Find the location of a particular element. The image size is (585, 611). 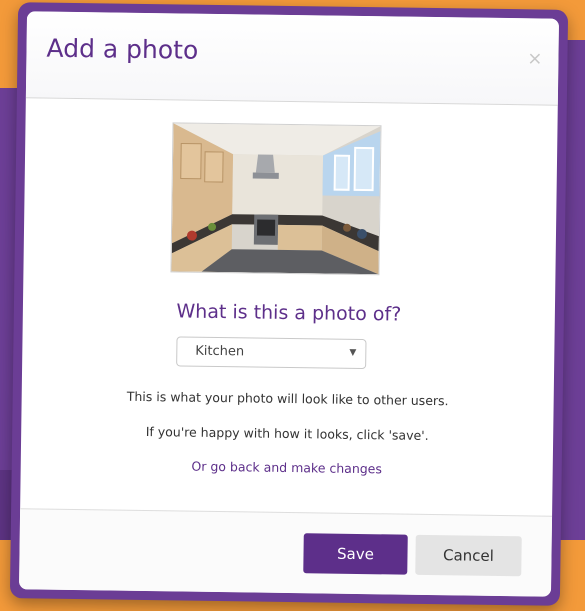

photo-question: What is this a photo of? is located at coordinates (289, 313).